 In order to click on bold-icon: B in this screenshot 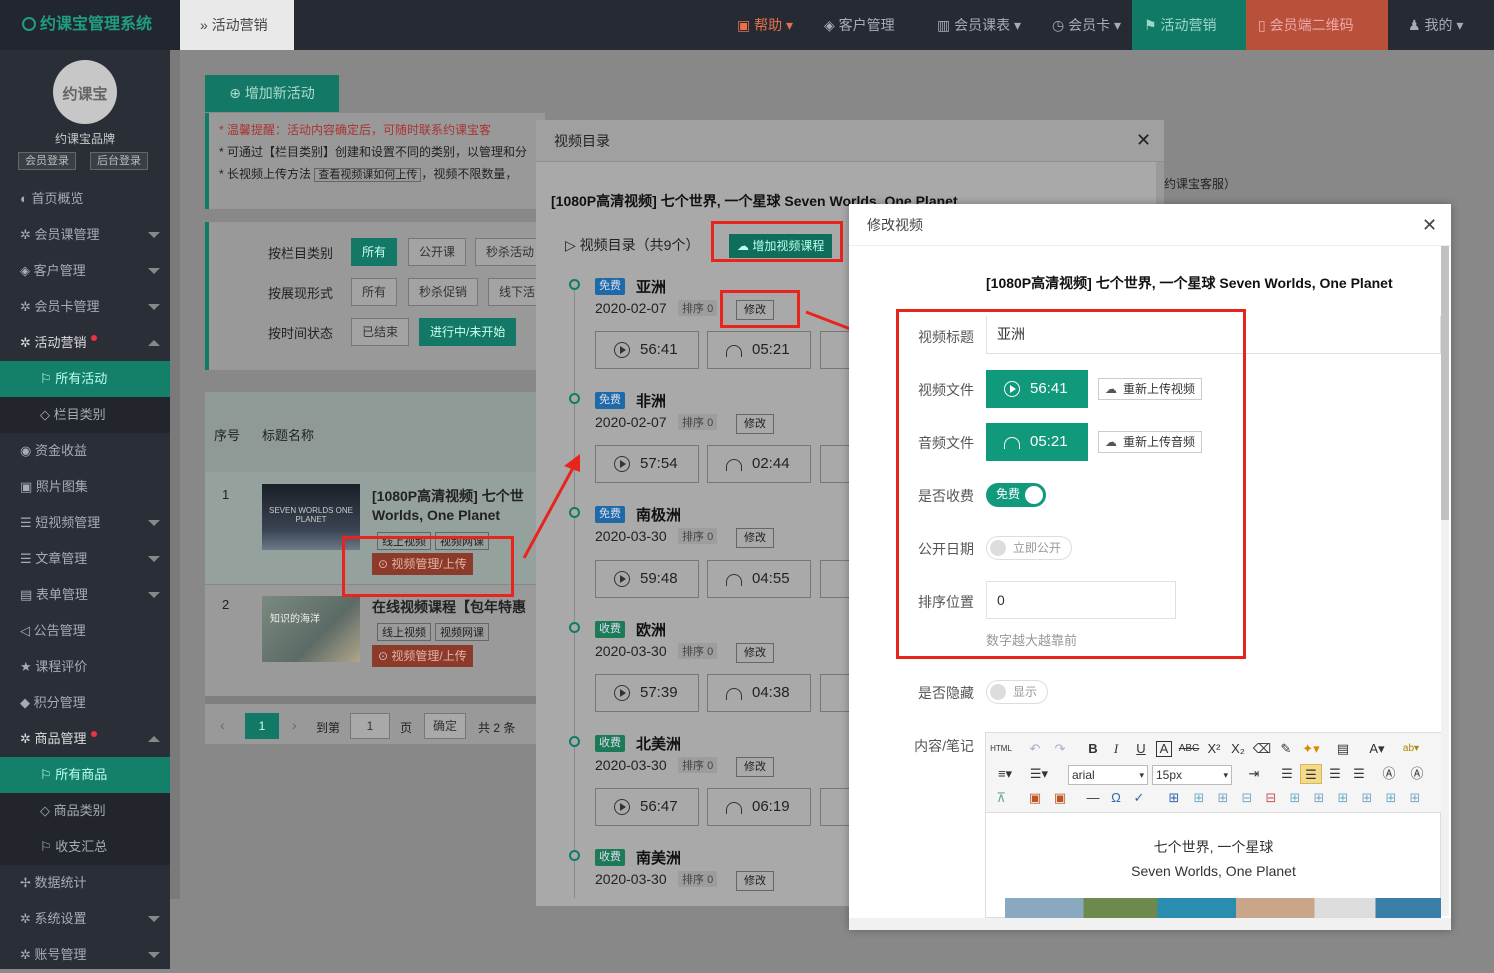, I will do `click(1093, 749)`.